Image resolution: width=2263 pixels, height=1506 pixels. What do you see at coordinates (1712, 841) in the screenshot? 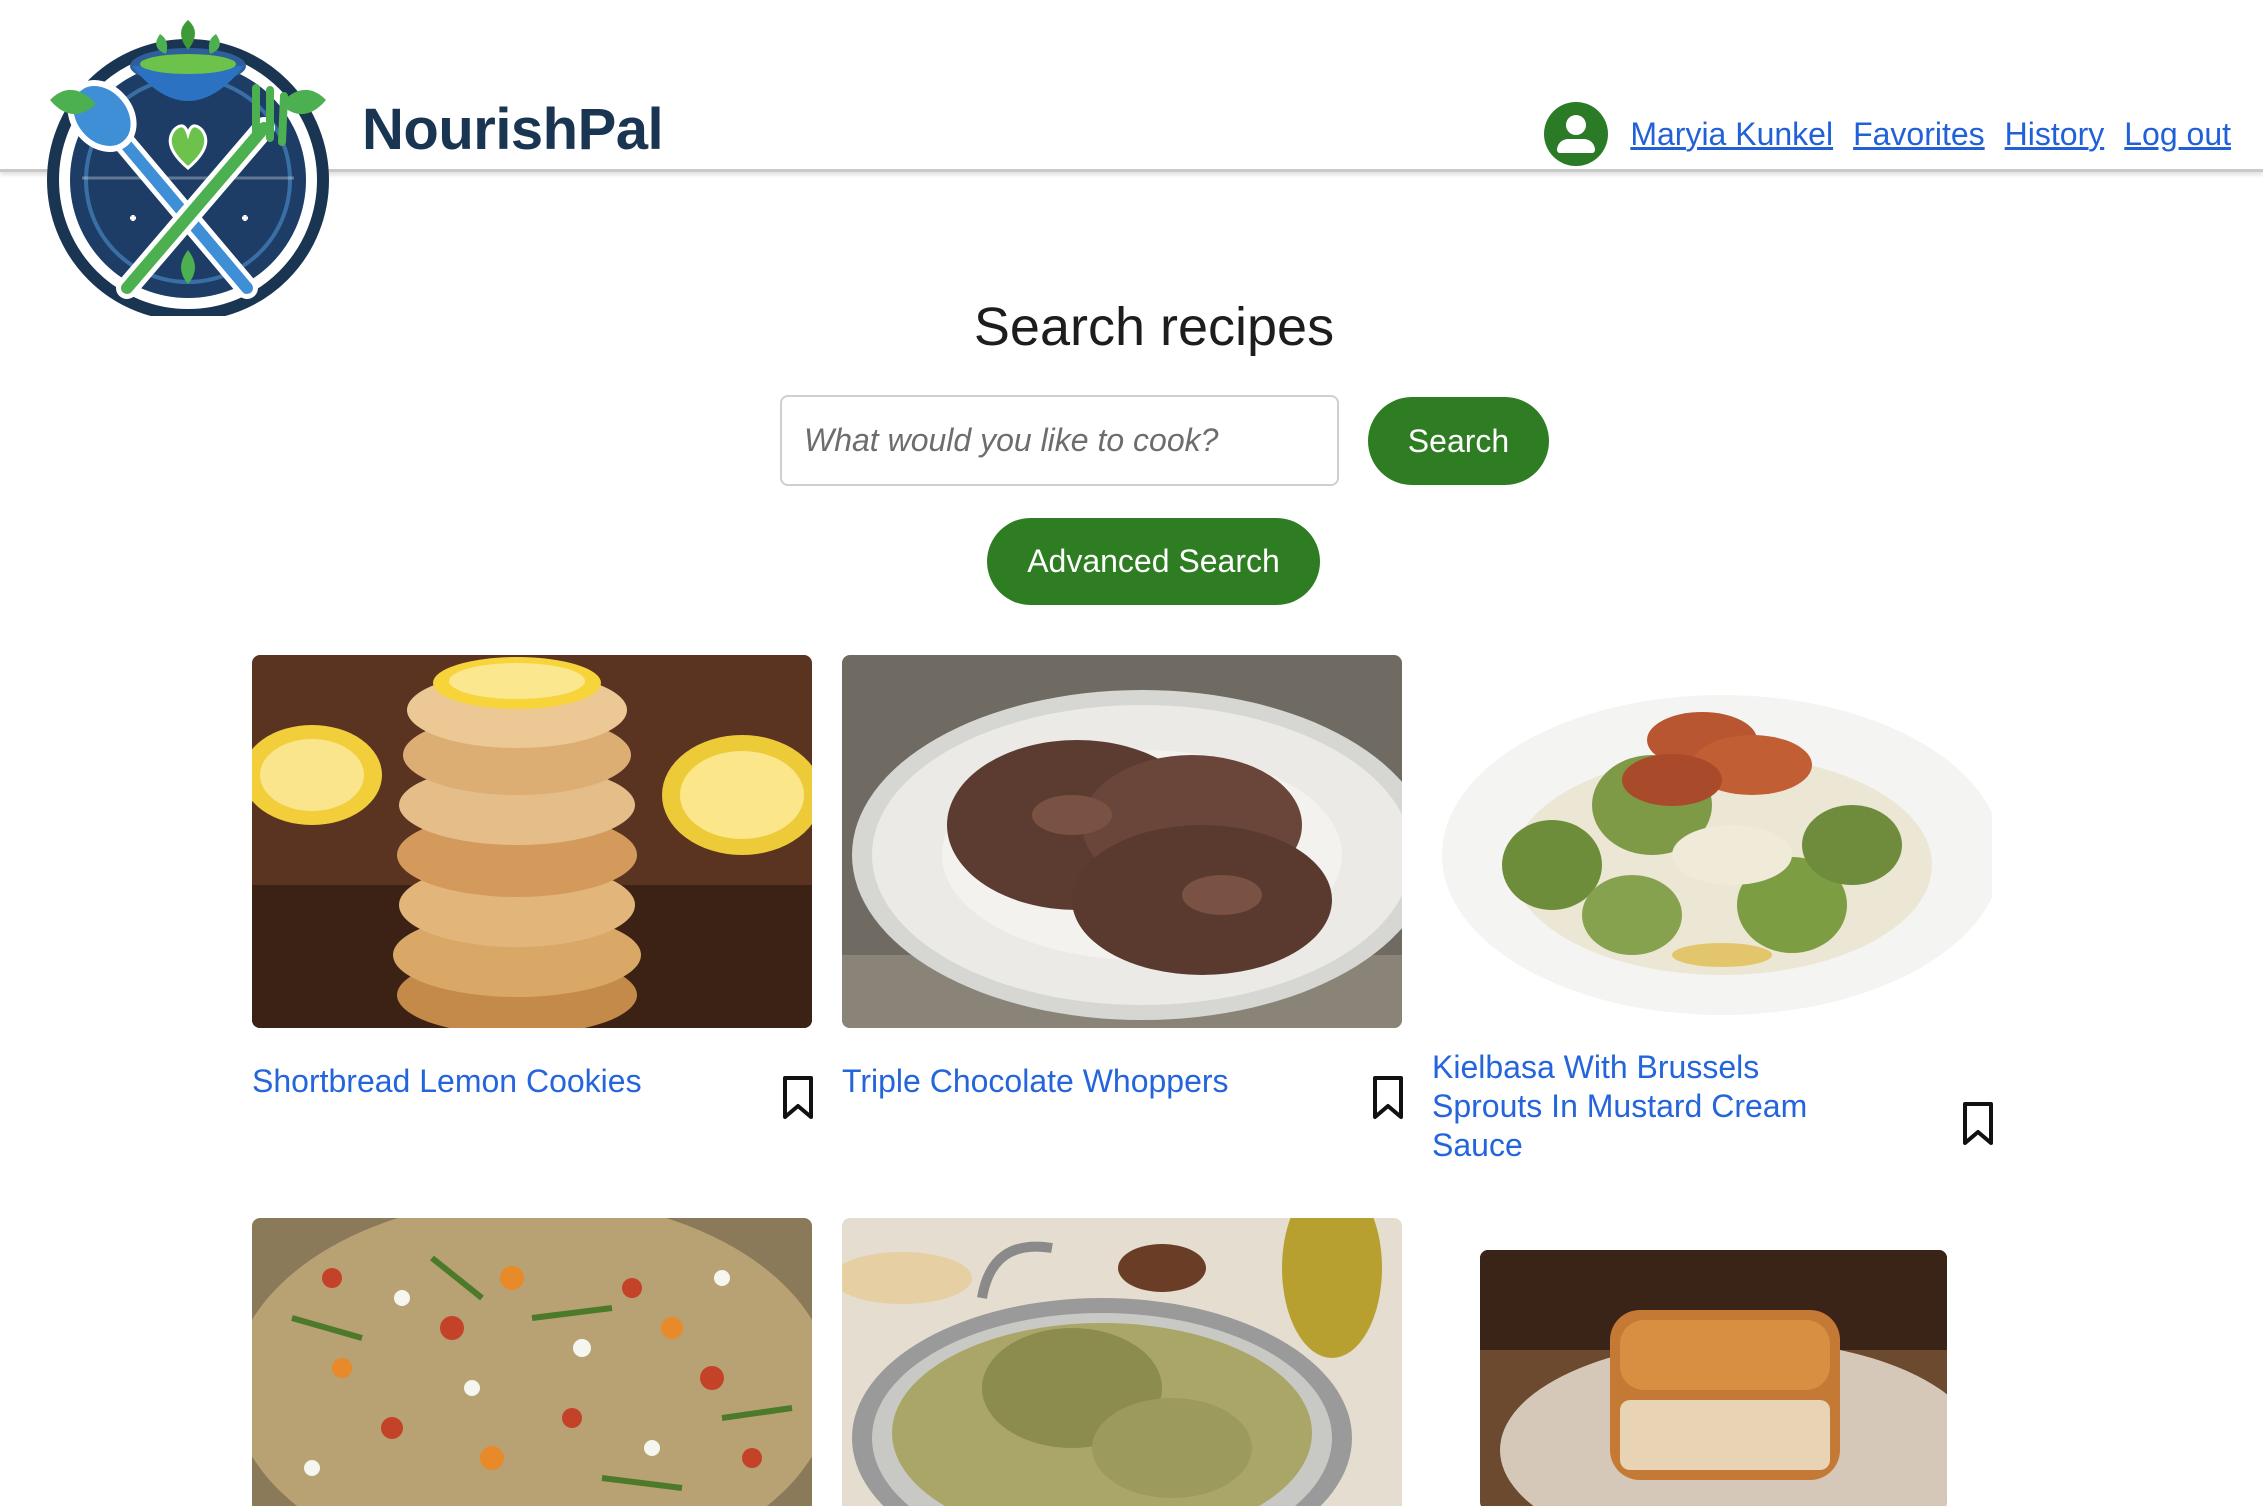
I see `recipe-image-kielbasa-brussels-sprouts` at bounding box center [1712, 841].